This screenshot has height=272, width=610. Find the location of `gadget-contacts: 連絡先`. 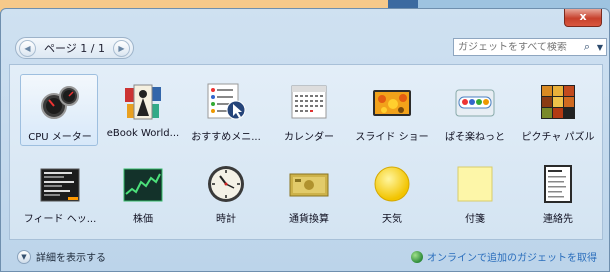

gadget-contacts: 連絡先 is located at coordinates (557, 192).